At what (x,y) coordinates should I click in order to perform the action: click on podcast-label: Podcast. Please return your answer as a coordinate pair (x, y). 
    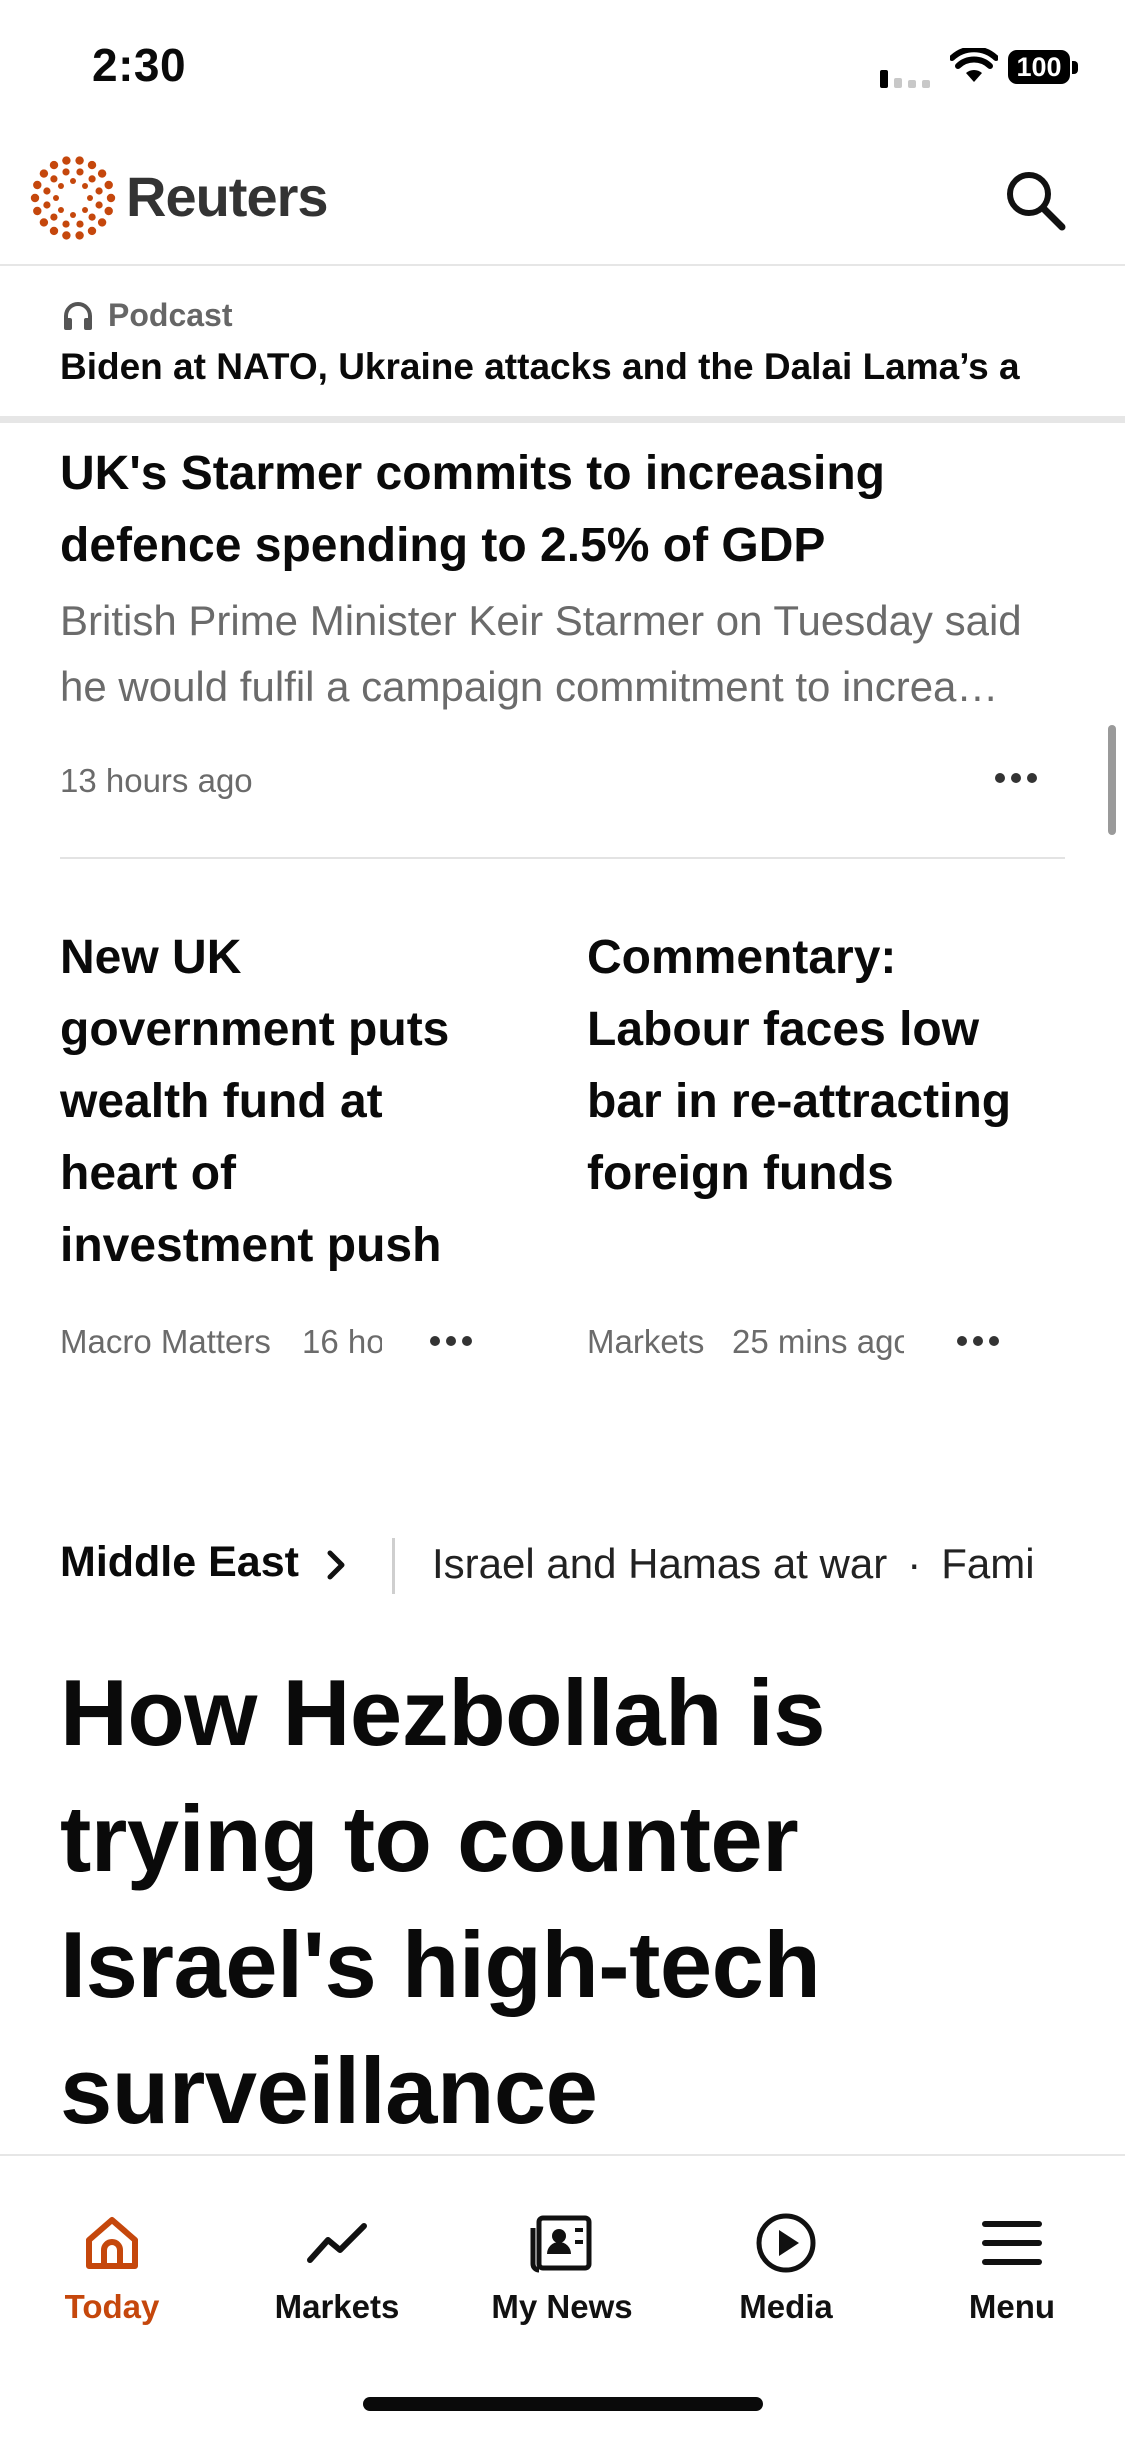
    Looking at the image, I should click on (170, 315).